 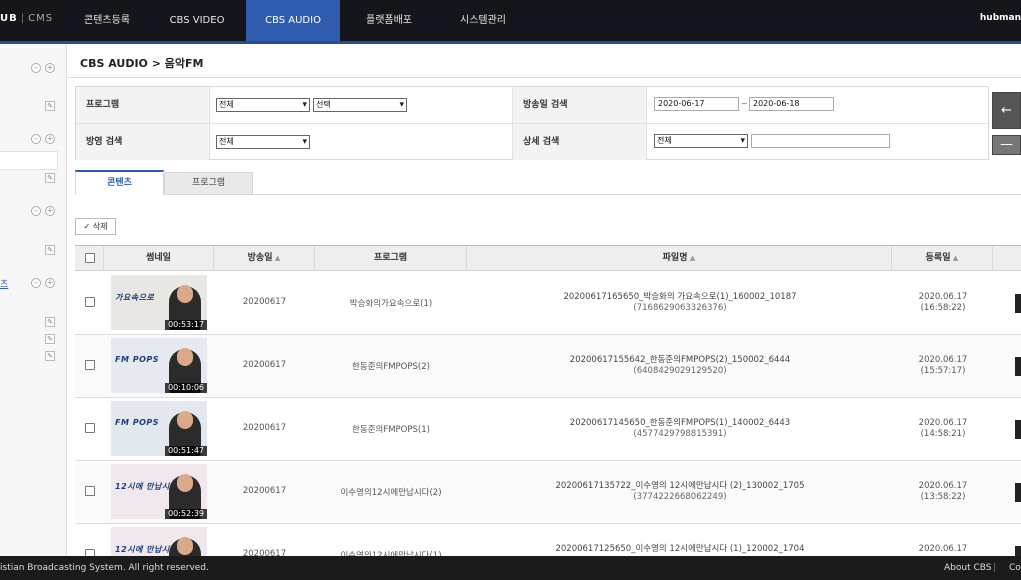 I want to click on sidebar-selected-item, so click(x=29, y=160).